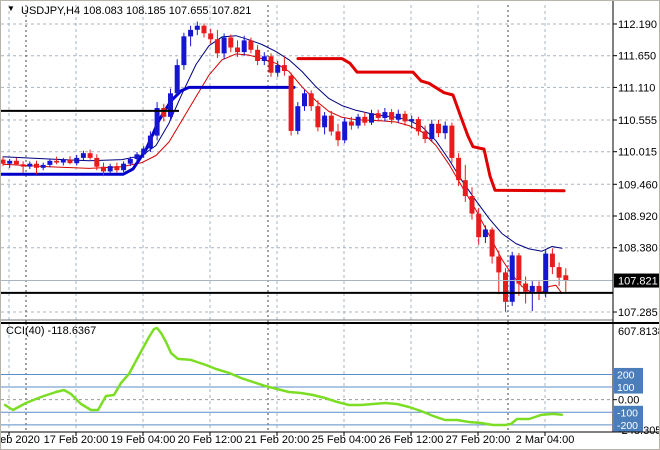  Describe the element at coordinates (545, 440) in the screenshot. I see `time-axis-label: 2 Mar 04:00` at that location.